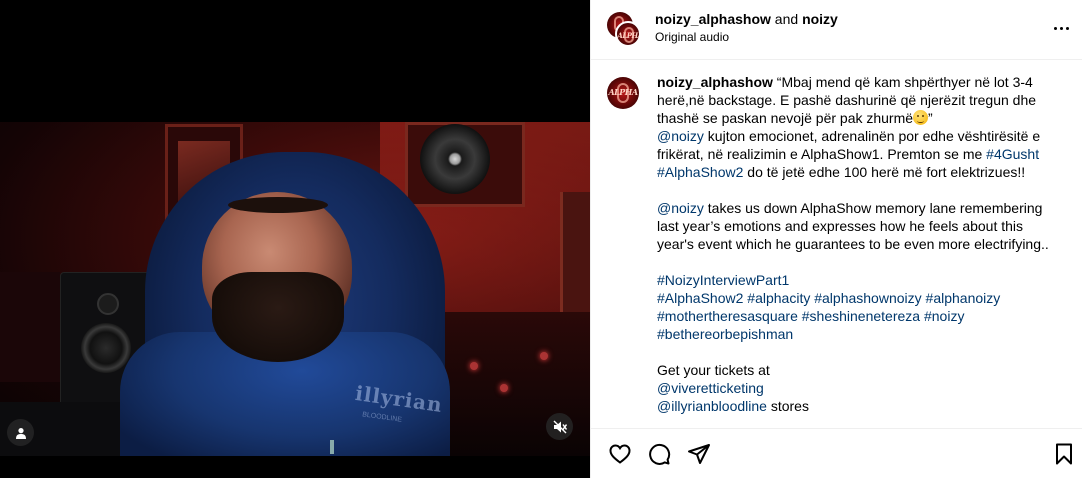  I want to click on caption-author-avatar: ALPHA, so click(623, 93).